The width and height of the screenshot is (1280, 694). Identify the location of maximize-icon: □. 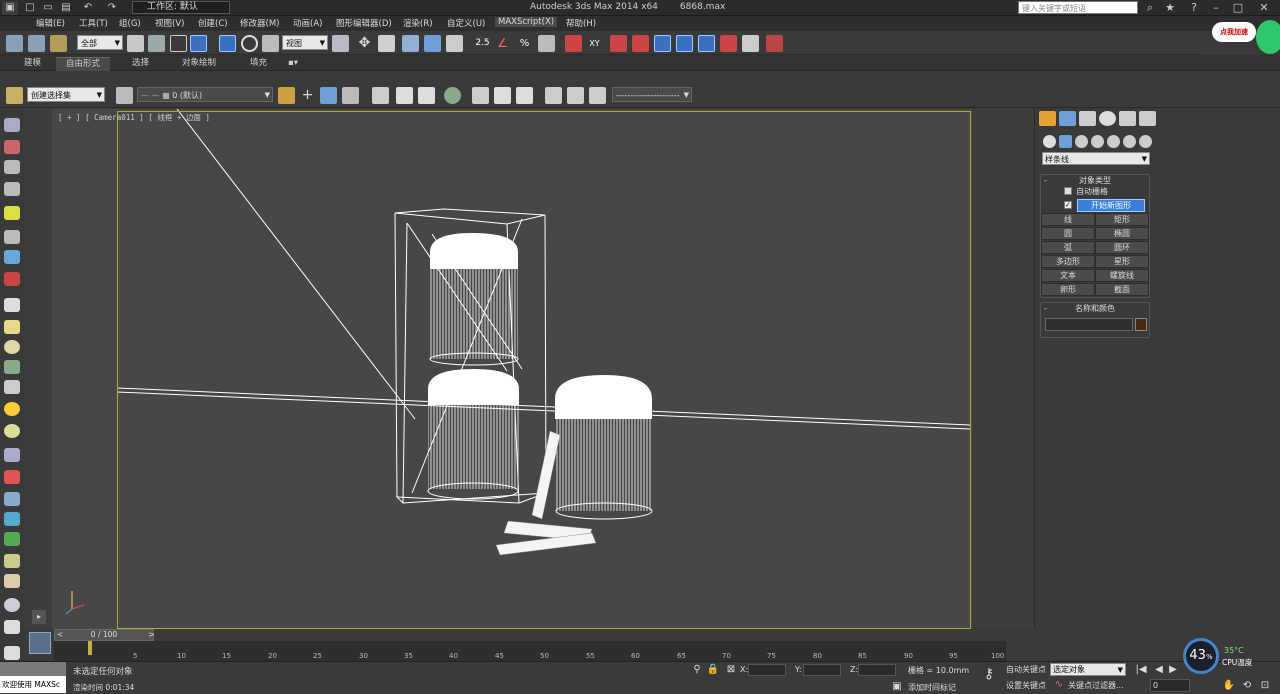
(1238, 8).